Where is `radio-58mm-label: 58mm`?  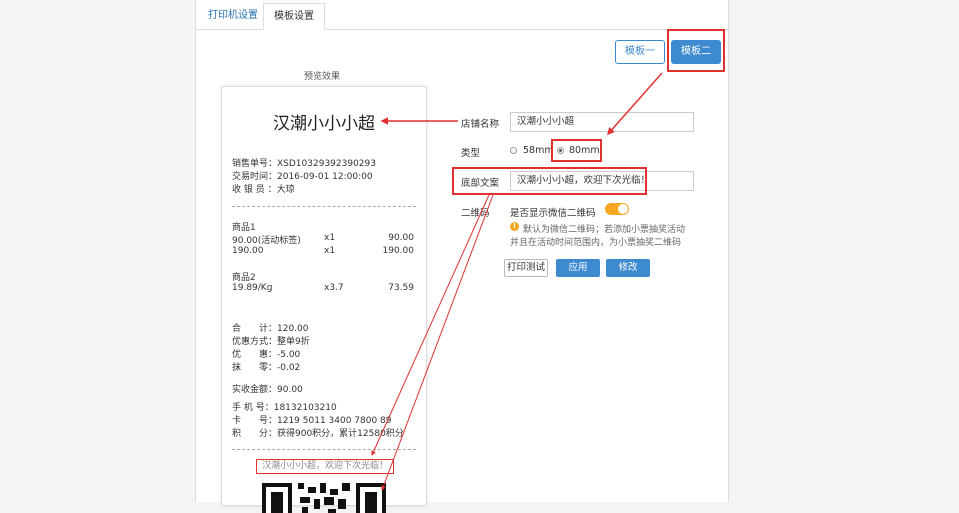 radio-58mm-label: 58mm is located at coordinates (538, 150).